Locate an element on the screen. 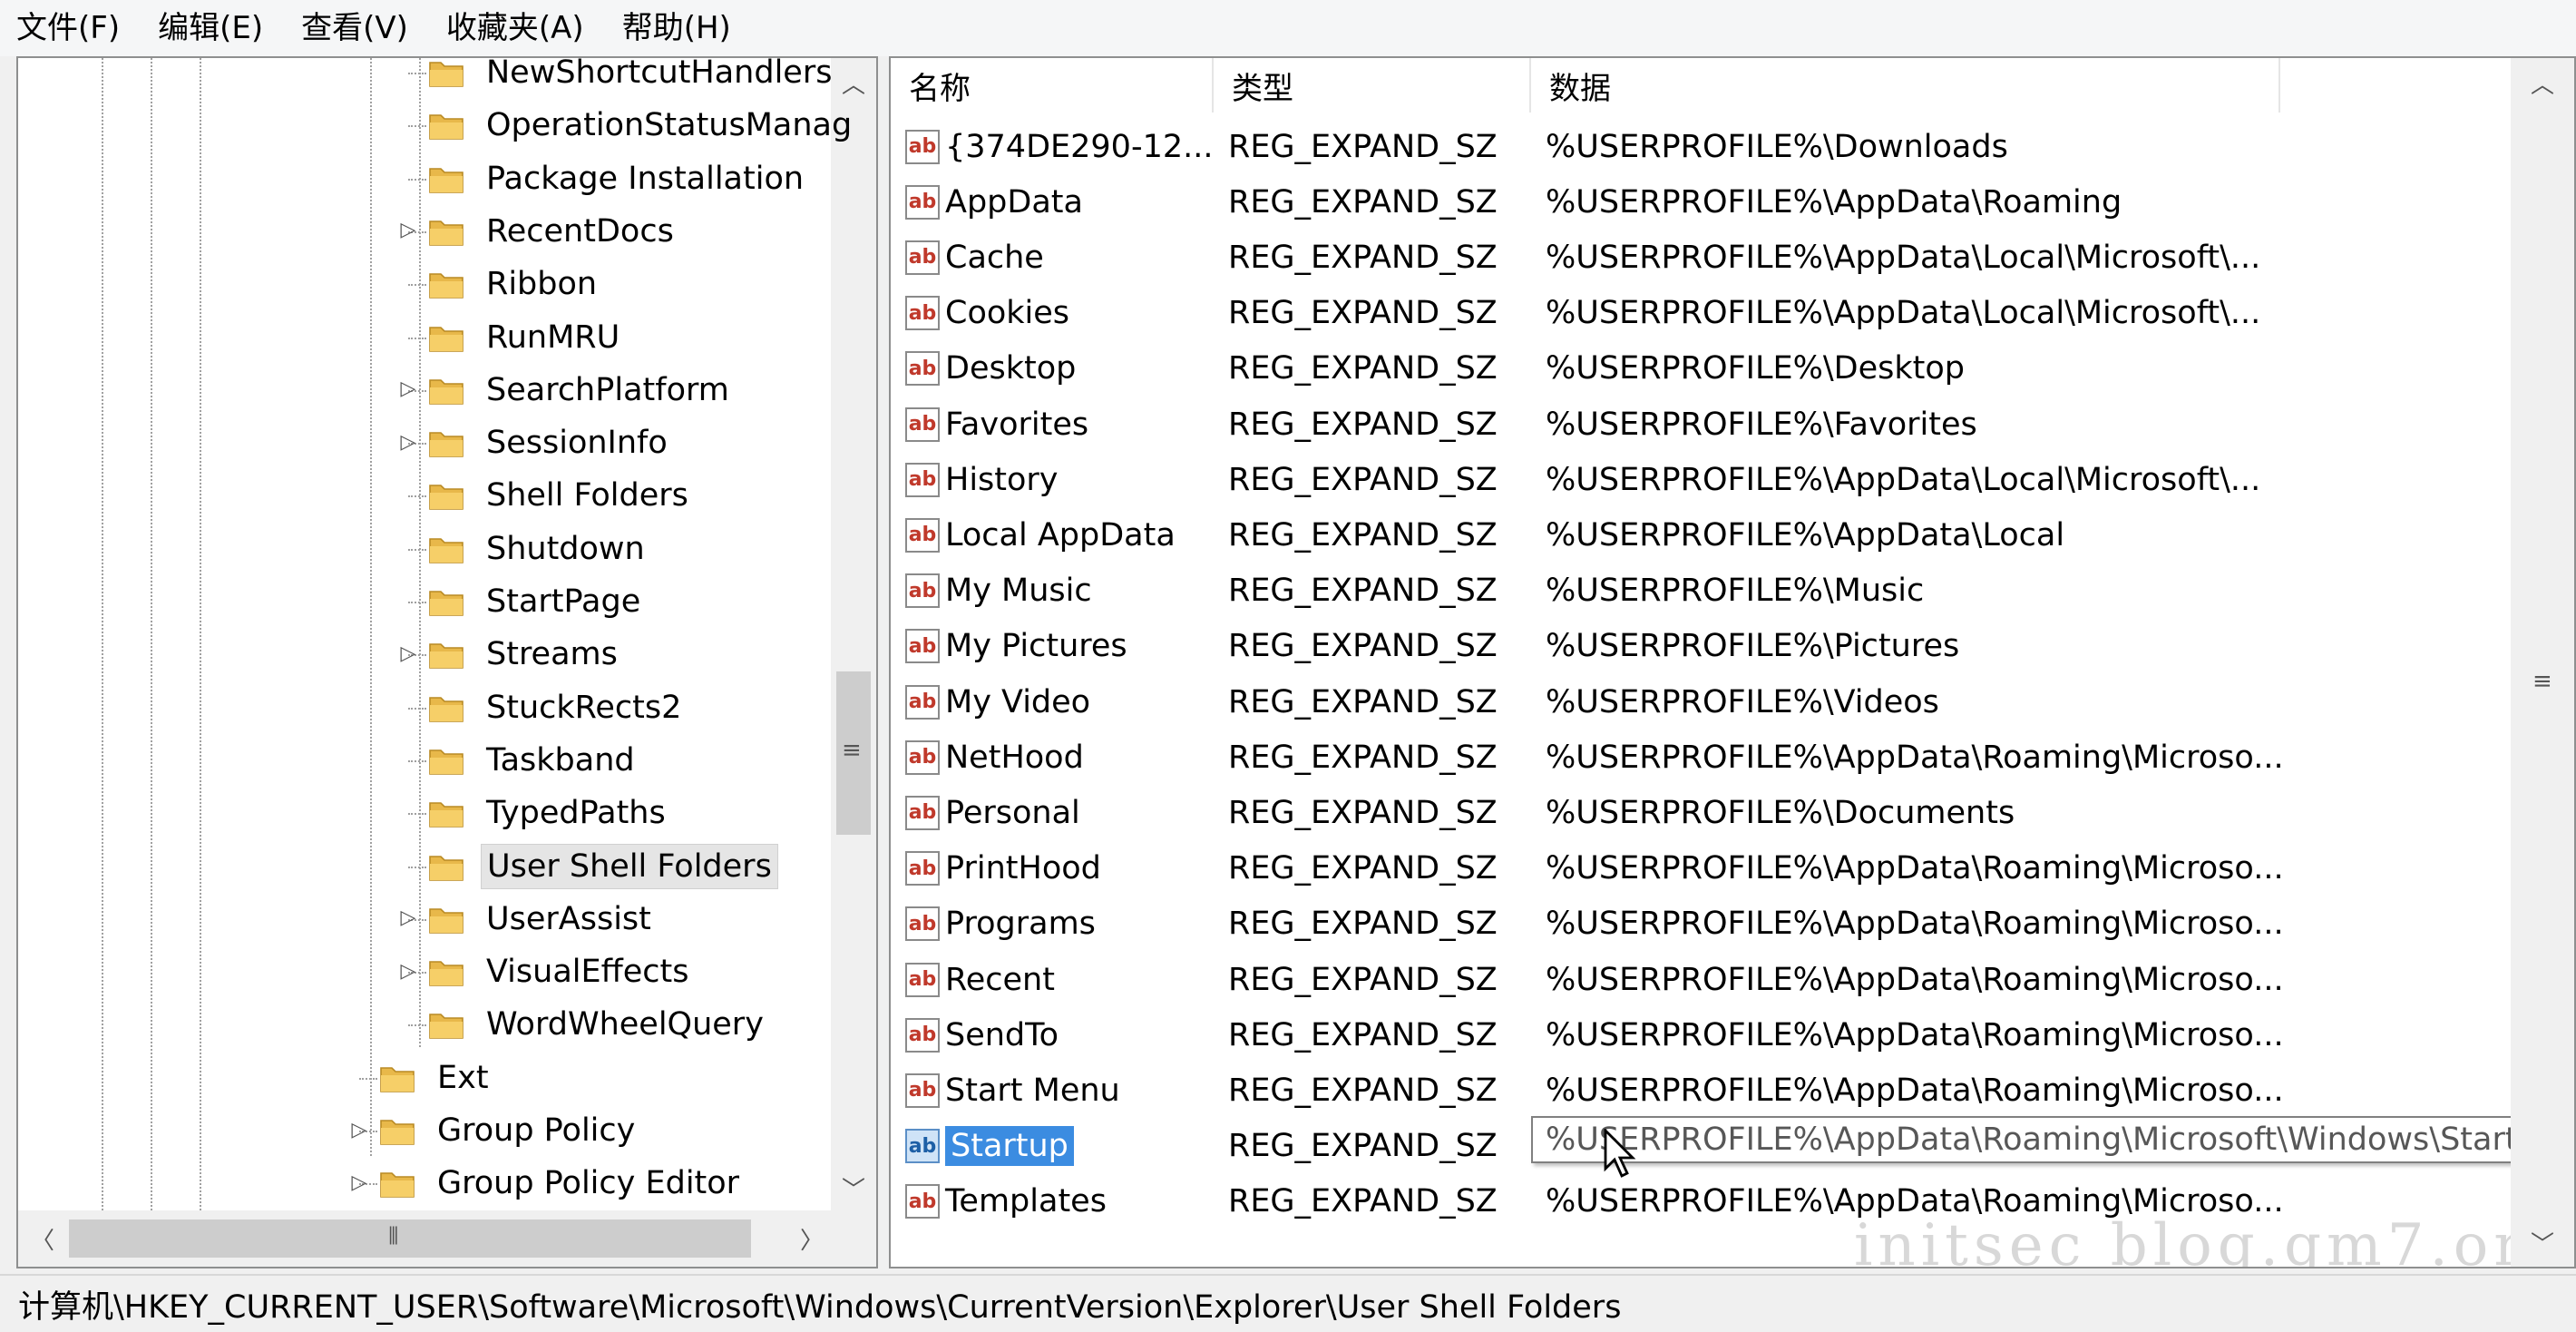 The height and width of the screenshot is (1332, 2576). tree-node: UserAssist is located at coordinates (542, 919).